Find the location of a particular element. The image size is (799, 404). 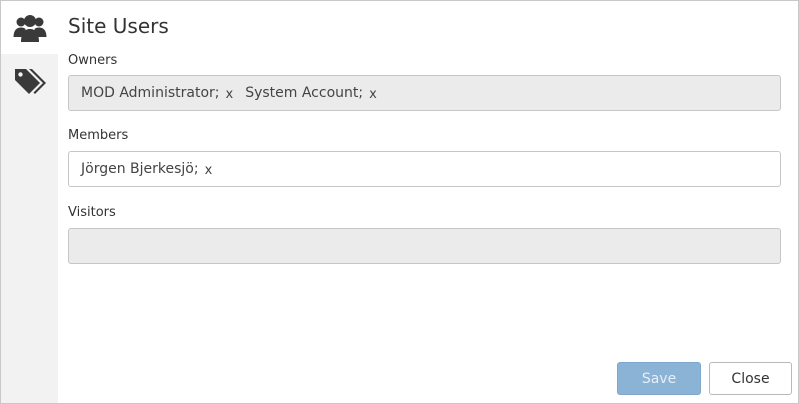

member-chip-name: Jörgen Bjerkesjö; is located at coordinates (140, 169).